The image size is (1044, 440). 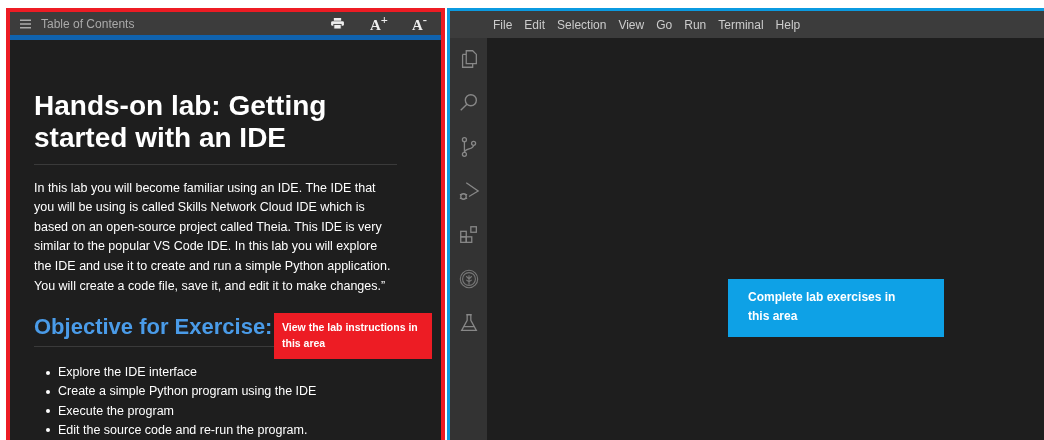 I want to click on objective-item: Execute the program, so click(x=116, y=411).